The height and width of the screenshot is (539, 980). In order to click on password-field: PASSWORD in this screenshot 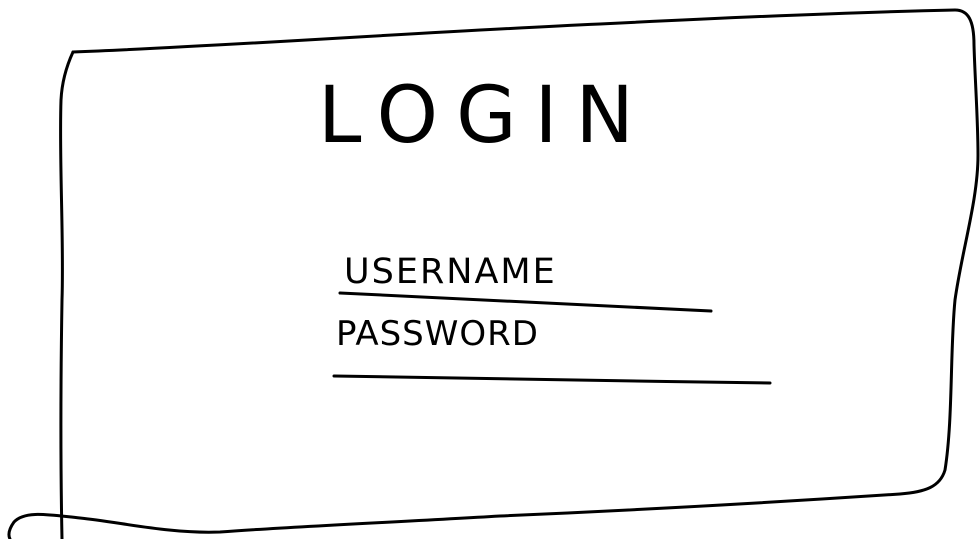, I will do `click(551, 345)`.